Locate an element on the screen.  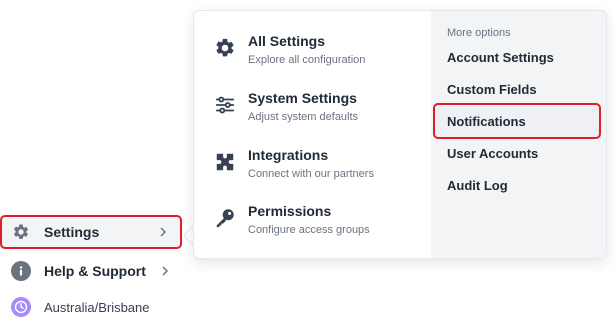
clock-icon is located at coordinates (21, 307).